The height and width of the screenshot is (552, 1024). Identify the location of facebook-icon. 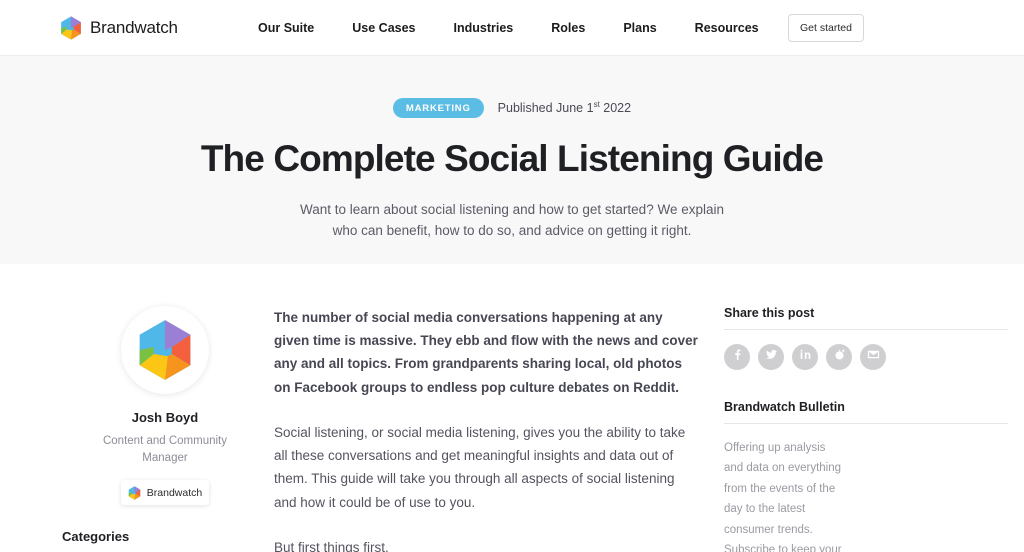
(737, 357).